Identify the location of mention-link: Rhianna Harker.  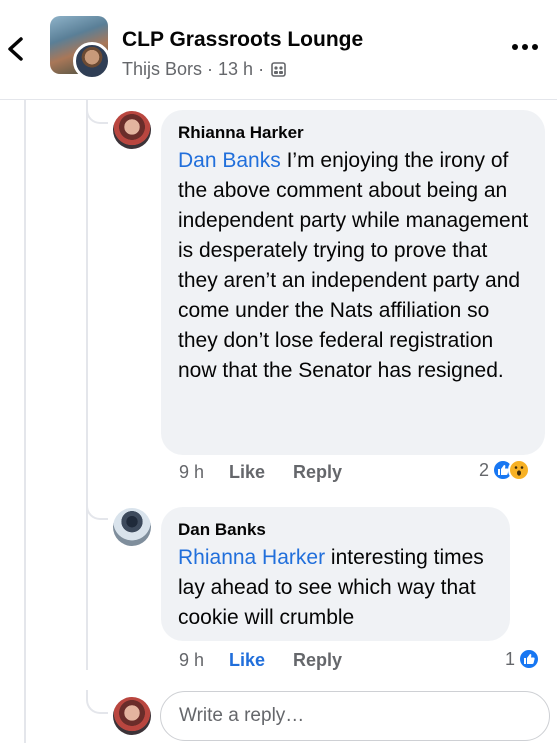
(251, 557).